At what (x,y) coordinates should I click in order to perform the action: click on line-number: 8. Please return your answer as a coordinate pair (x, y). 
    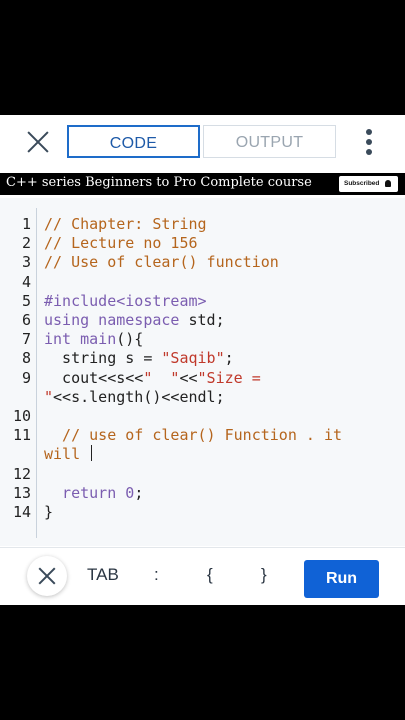
    Looking at the image, I should click on (26, 358).